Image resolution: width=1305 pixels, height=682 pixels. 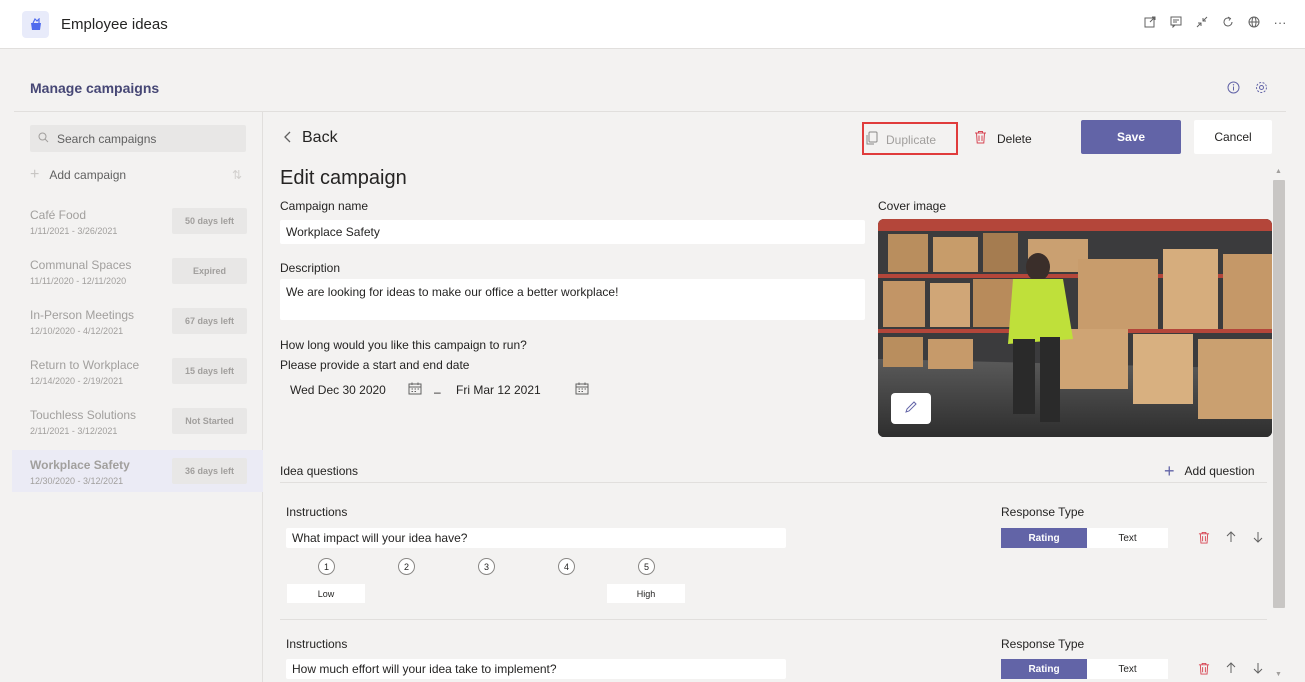 What do you see at coordinates (1150, 22) in the screenshot?
I see `popout-icon` at bounding box center [1150, 22].